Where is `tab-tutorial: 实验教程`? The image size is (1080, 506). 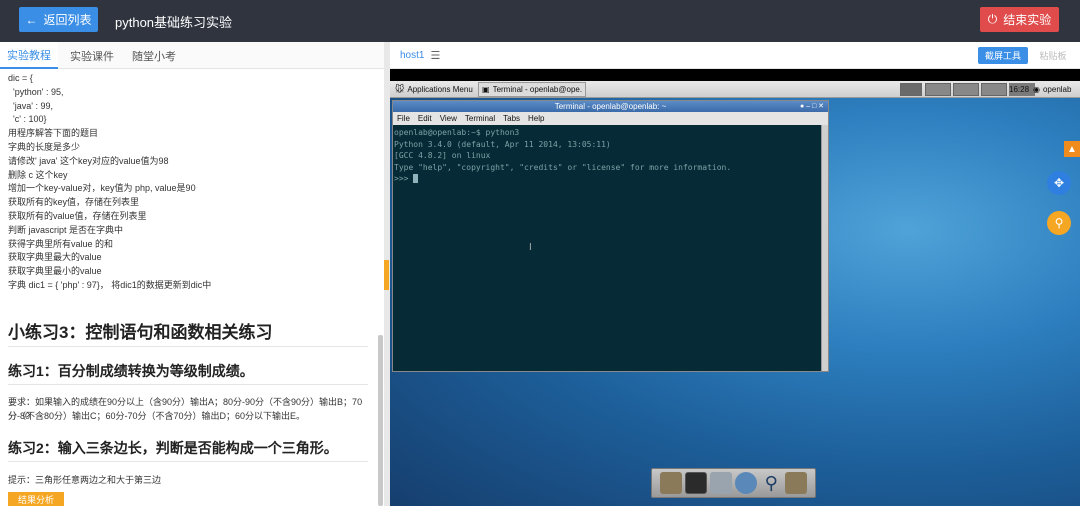
tab-tutorial: 实验教程 is located at coordinates (29, 55).